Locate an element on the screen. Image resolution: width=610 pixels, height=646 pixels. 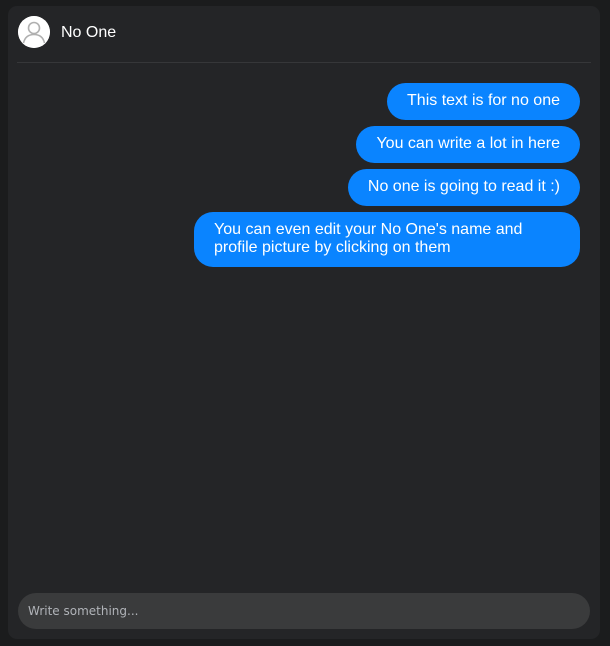
message-input is located at coordinates (304, 611).